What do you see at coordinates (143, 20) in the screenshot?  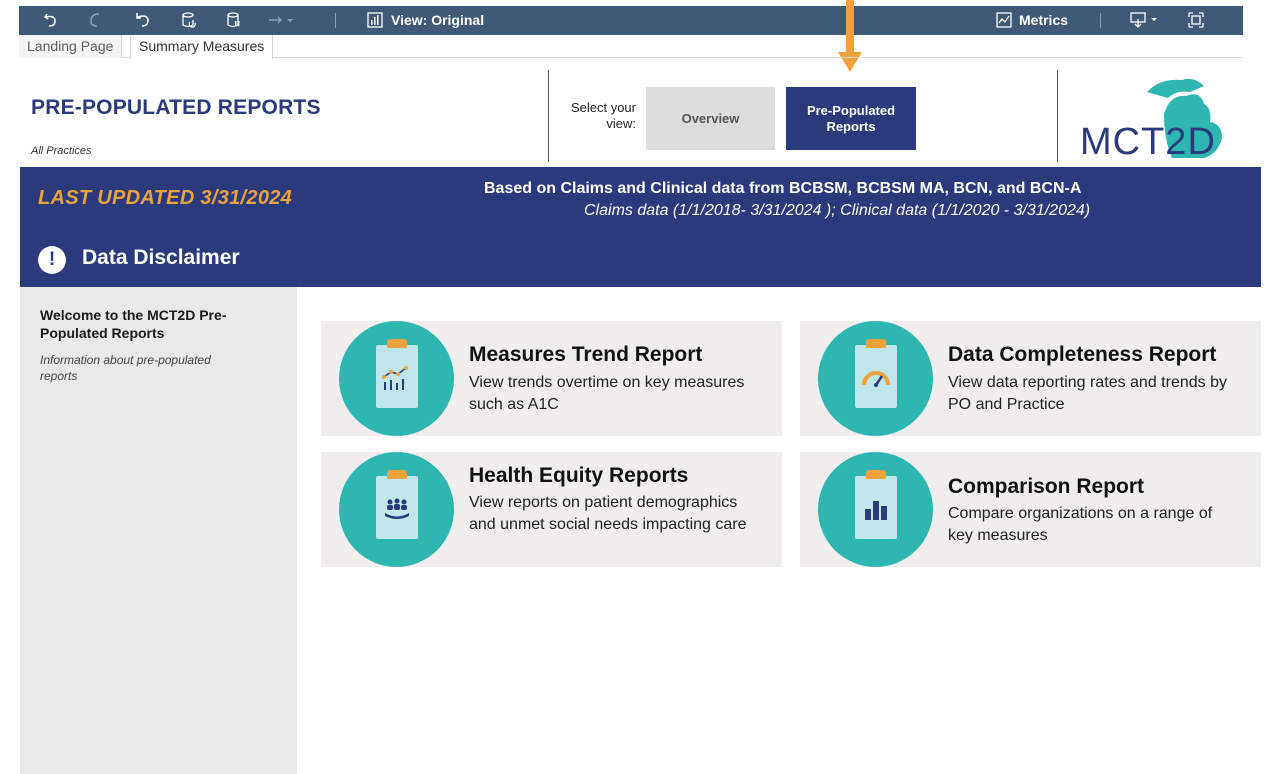 I see `revert-icon` at bounding box center [143, 20].